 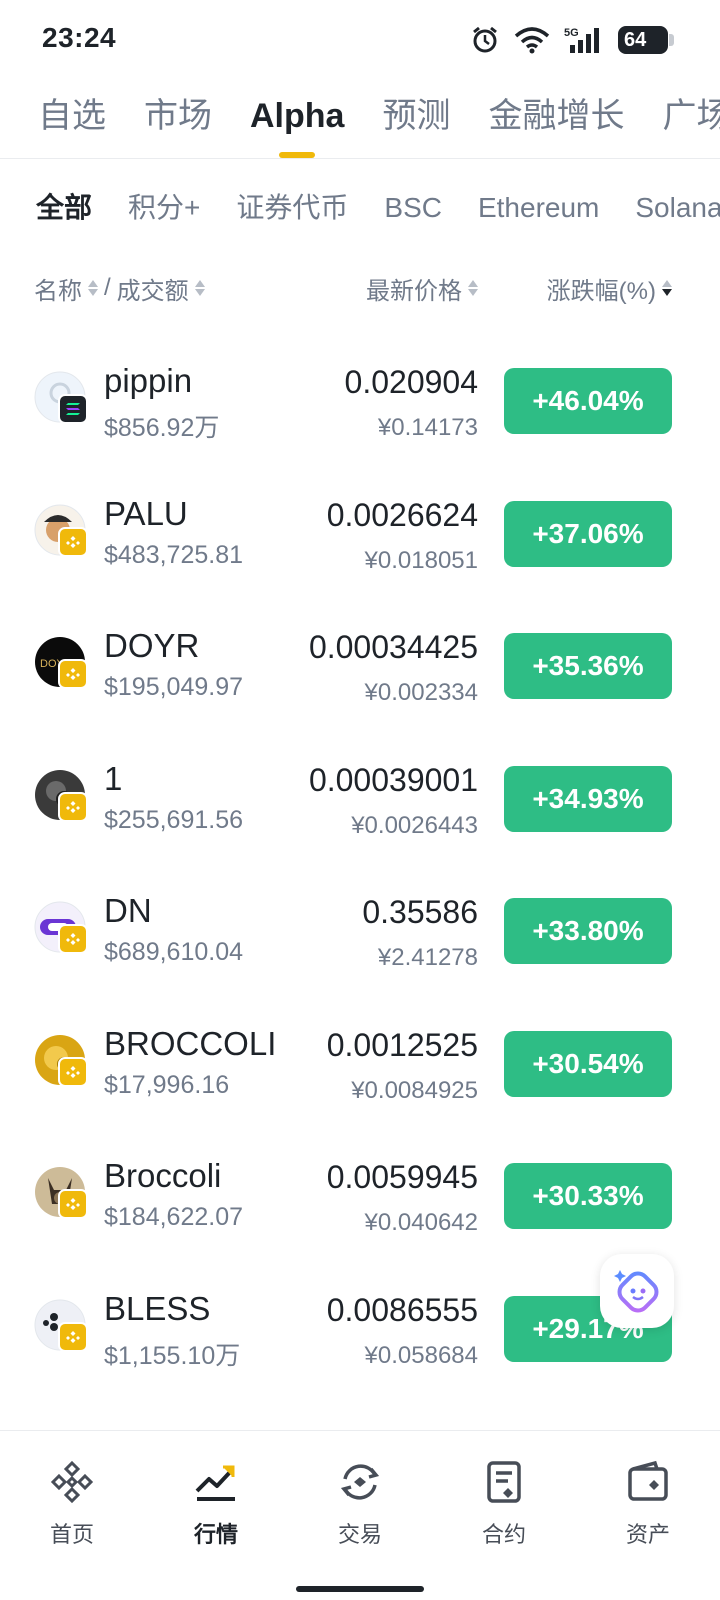 I want to click on token-volume: $1,155.10万, so click(x=172, y=1355).